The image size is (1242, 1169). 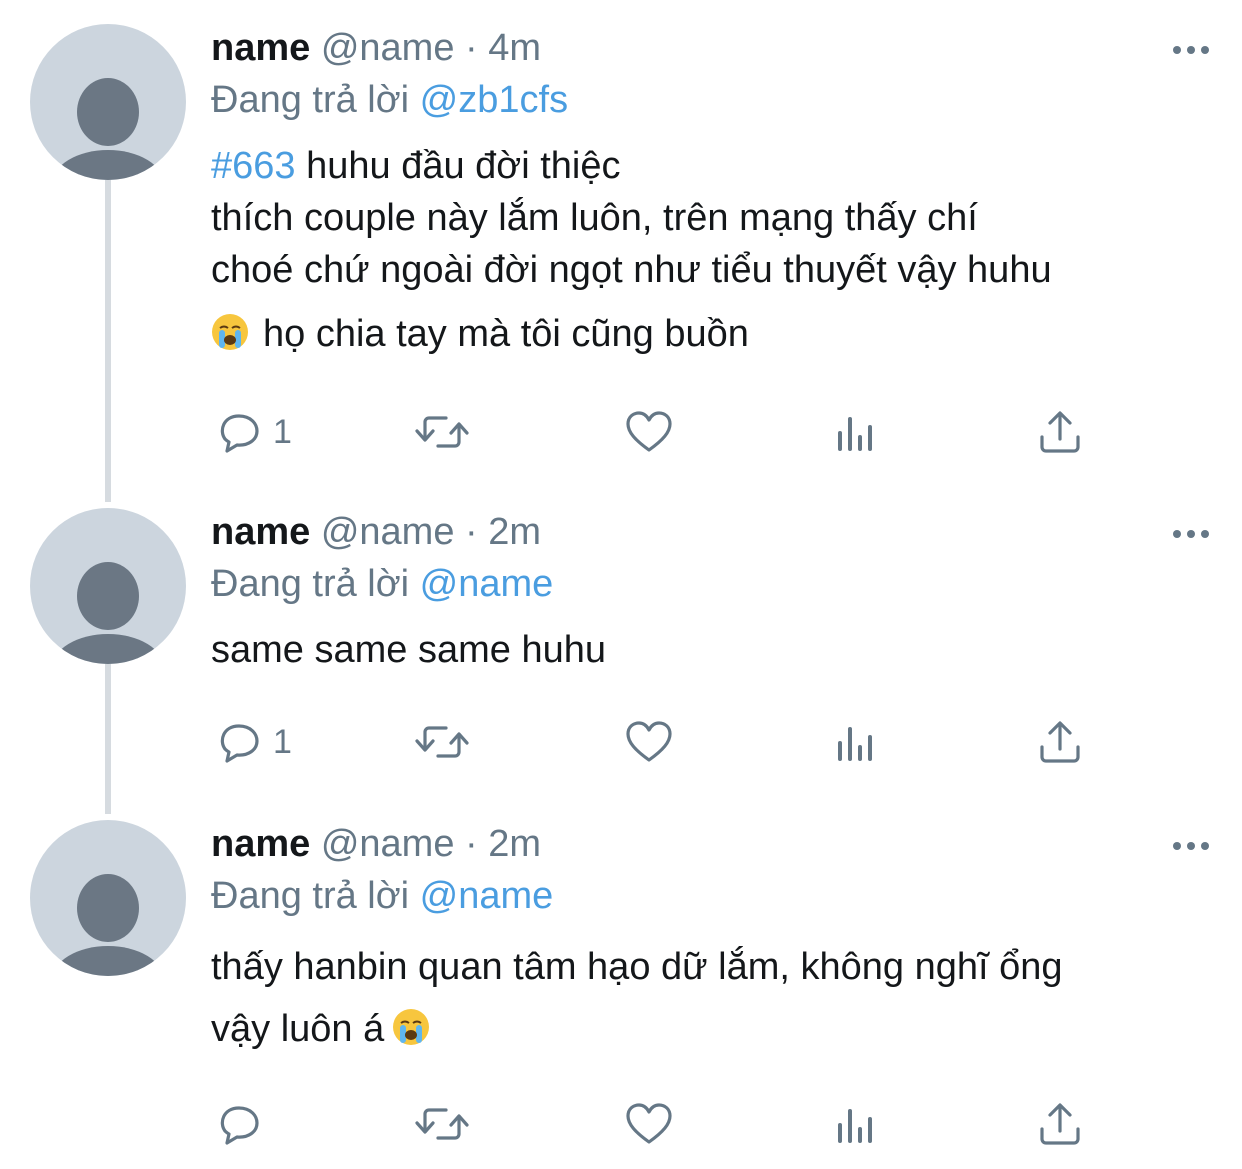 What do you see at coordinates (494, 100) in the screenshot?
I see `reply-mention: @zb1cfs` at bounding box center [494, 100].